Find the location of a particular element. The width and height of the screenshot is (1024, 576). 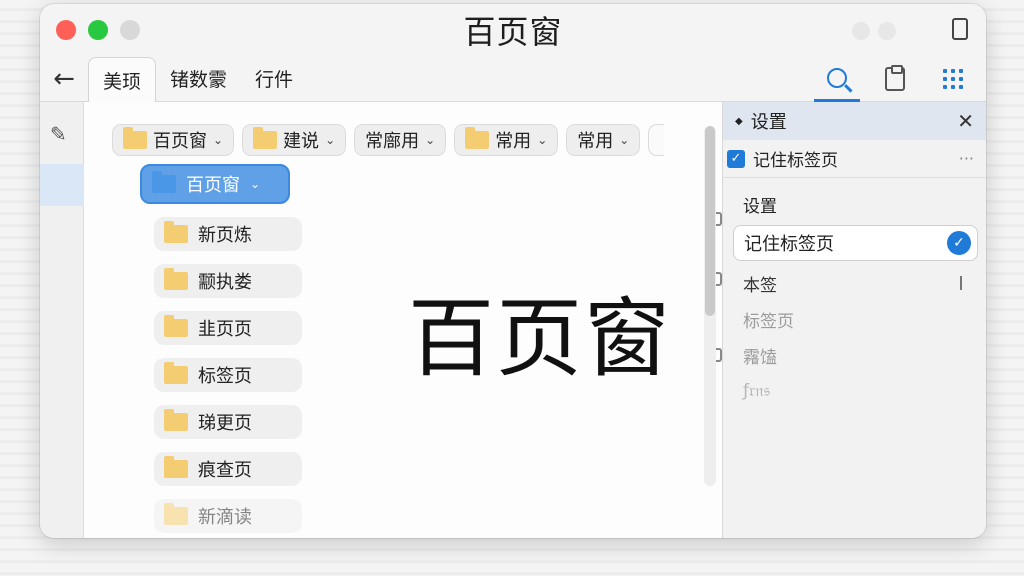

remember-tabs-field: 记住标签页 ✓ is located at coordinates (855, 243).